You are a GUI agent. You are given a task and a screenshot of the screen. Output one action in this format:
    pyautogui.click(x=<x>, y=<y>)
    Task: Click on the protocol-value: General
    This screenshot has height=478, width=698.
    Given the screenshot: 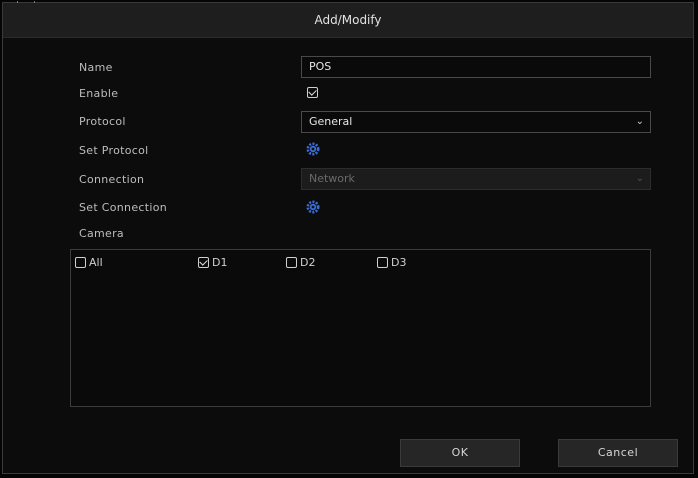 What is the action you would take?
    pyautogui.click(x=331, y=121)
    